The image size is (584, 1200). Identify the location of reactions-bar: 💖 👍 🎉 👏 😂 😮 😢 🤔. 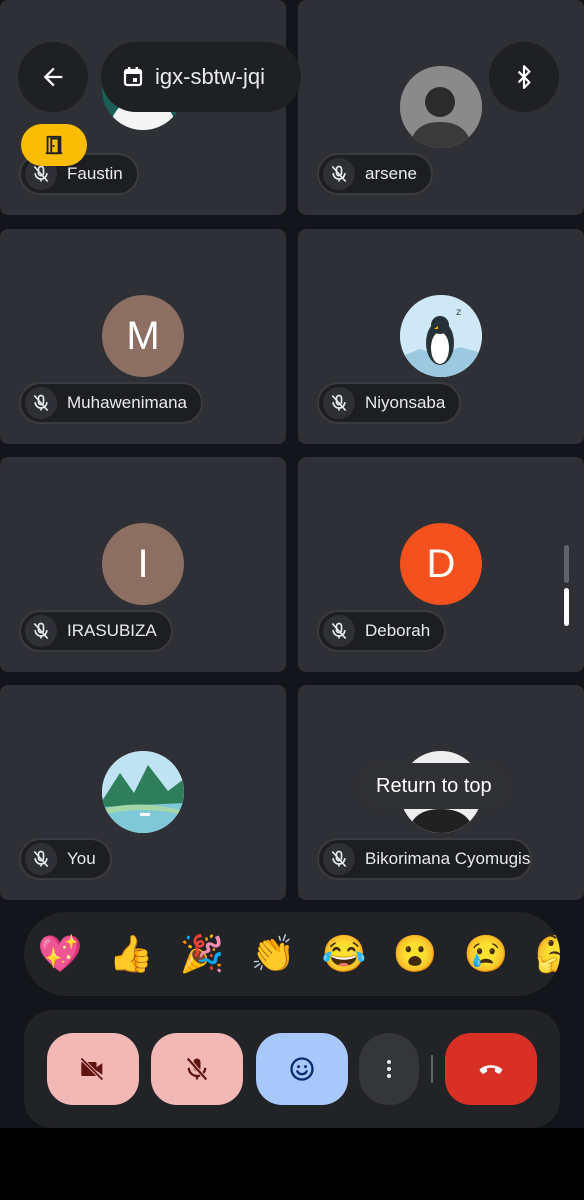
(292, 954).